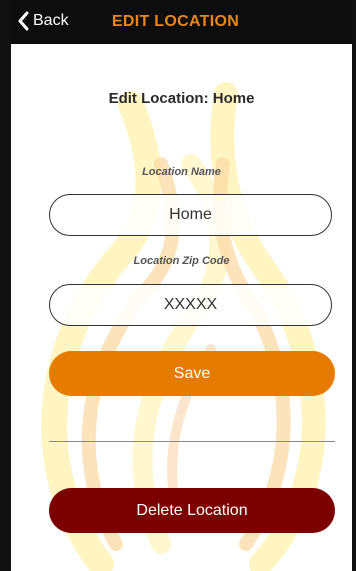 The width and height of the screenshot is (356, 571). What do you see at coordinates (192, 441) in the screenshot?
I see `divider` at bounding box center [192, 441].